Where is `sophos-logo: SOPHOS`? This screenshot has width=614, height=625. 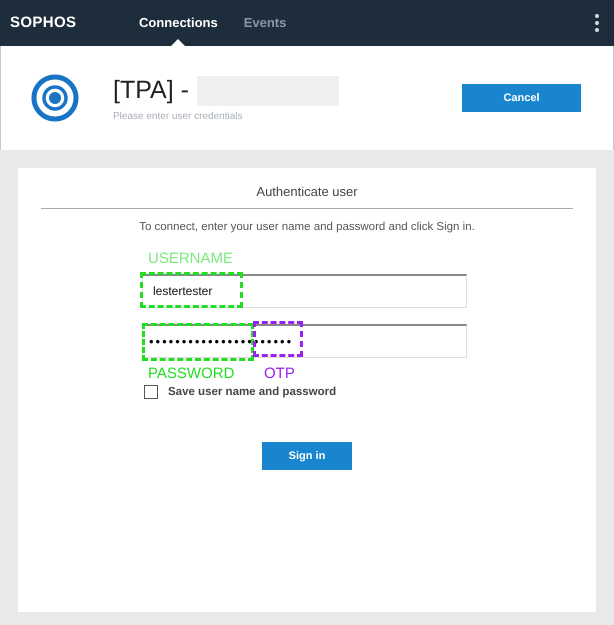 sophos-logo: SOPHOS is located at coordinates (44, 22).